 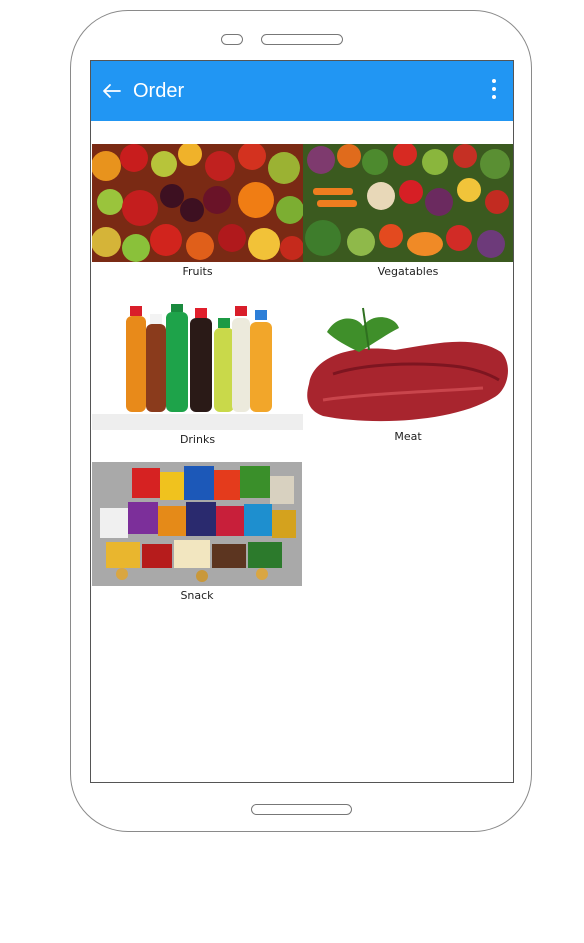 What do you see at coordinates (302, 39) in the screenshot?
I see `earpiece-speaker` at bounding box center [302, 39].